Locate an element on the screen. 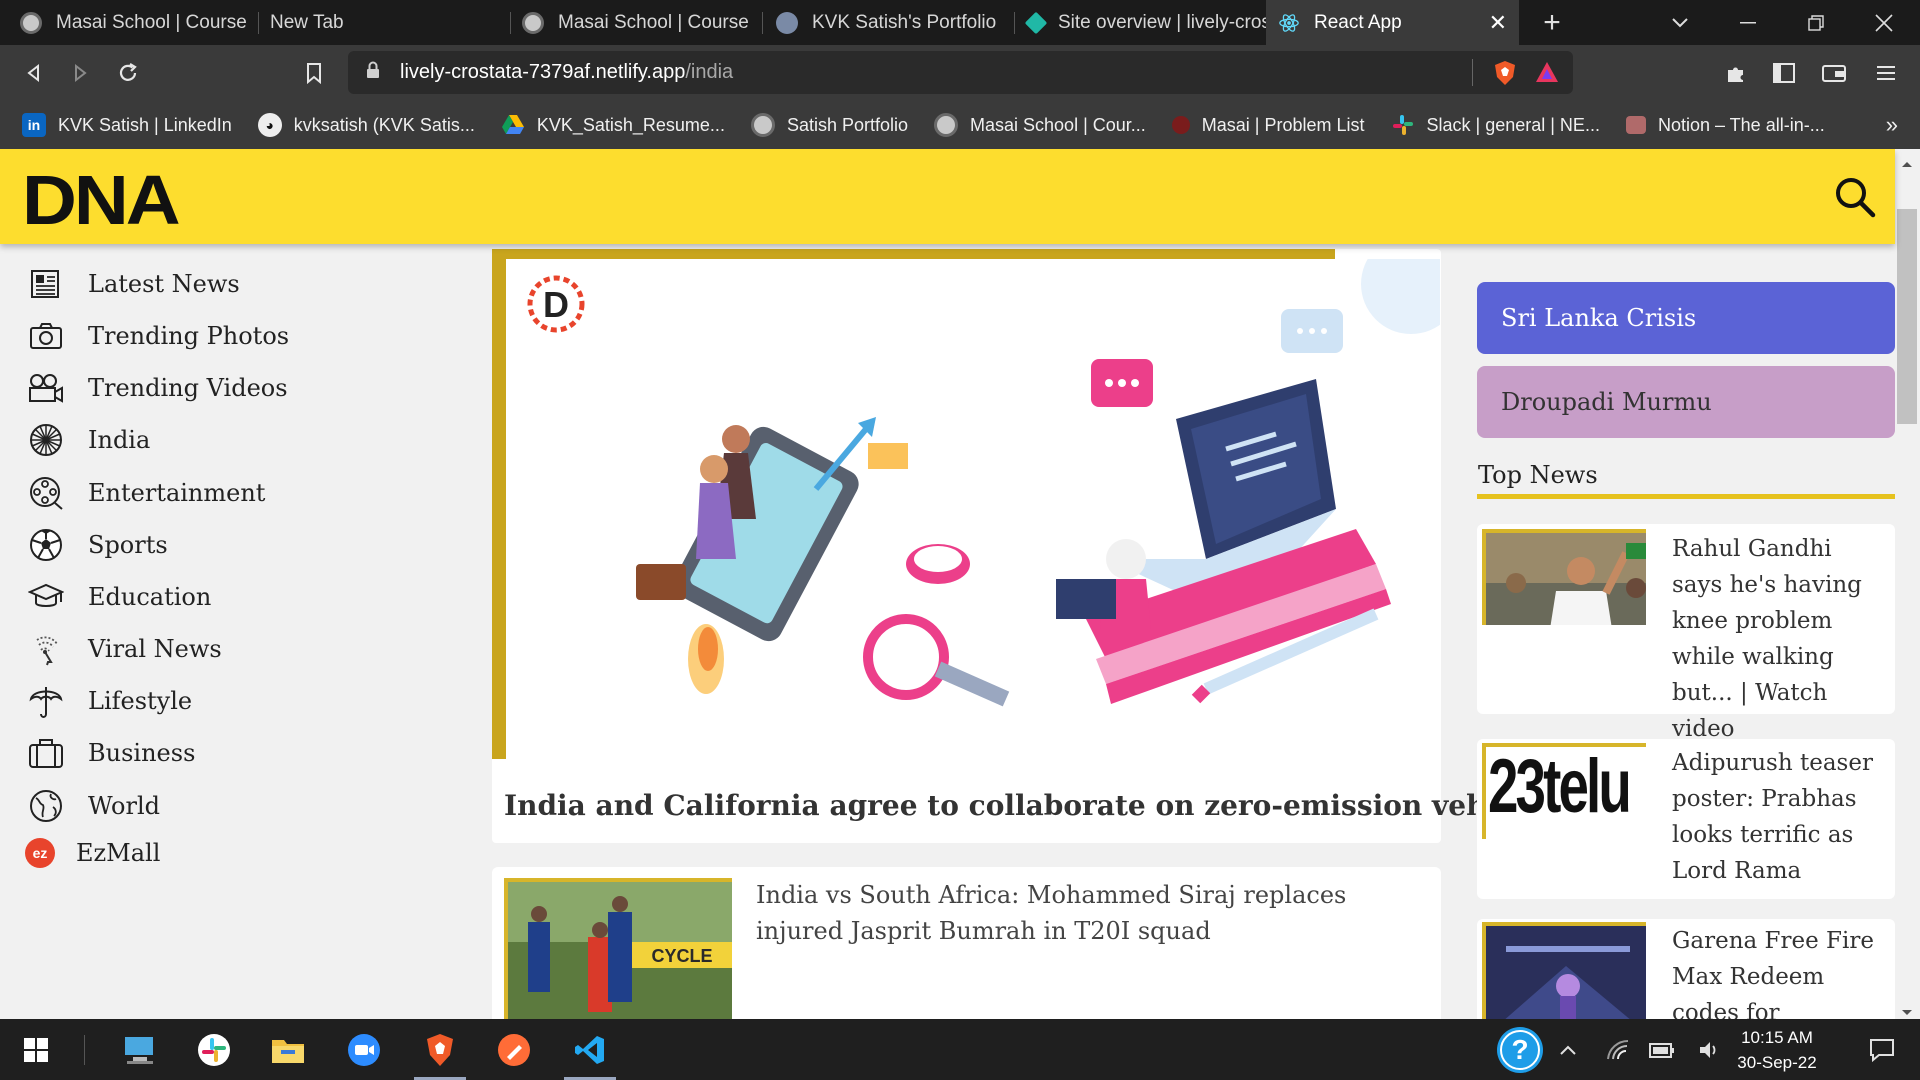 This screenshot has width=1920, height=1080. taskbar-clock: 10:15 AM 30-Sep-22 is located at coordinates (1777, 1050).